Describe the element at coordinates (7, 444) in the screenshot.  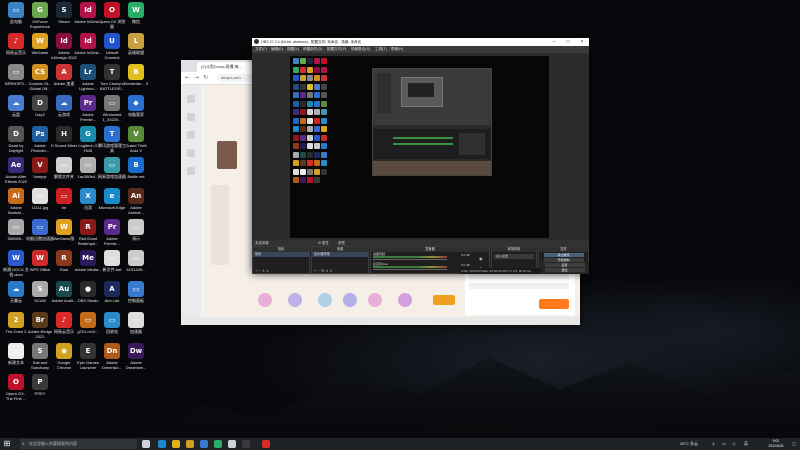
I see `windows-start-icon: ⊞` at that location.